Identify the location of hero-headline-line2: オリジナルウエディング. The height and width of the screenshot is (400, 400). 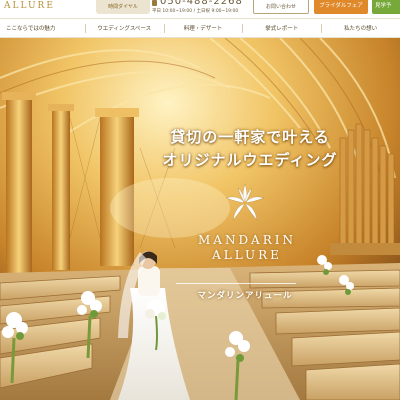
(250, 160).